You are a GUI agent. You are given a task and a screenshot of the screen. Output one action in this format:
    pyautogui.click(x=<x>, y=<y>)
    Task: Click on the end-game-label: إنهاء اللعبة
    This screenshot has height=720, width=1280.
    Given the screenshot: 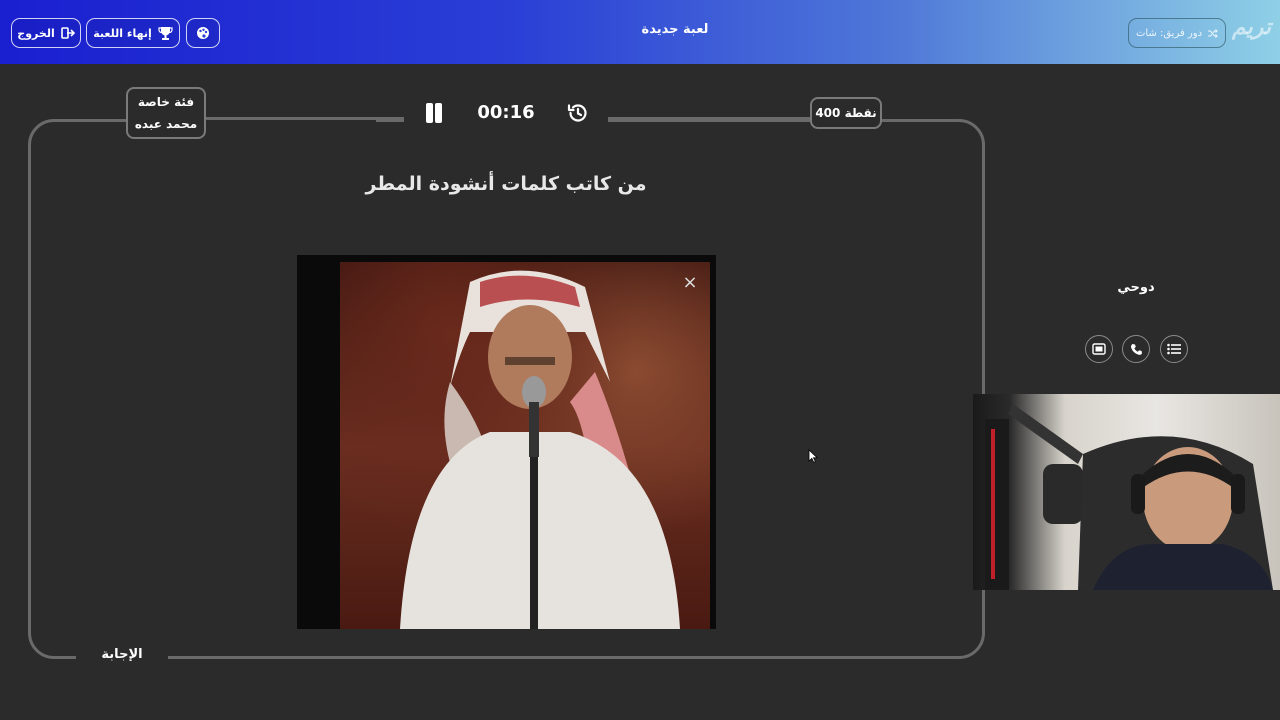 What is the action you would take?
    pyautogui.click(x=122, y=33)
    